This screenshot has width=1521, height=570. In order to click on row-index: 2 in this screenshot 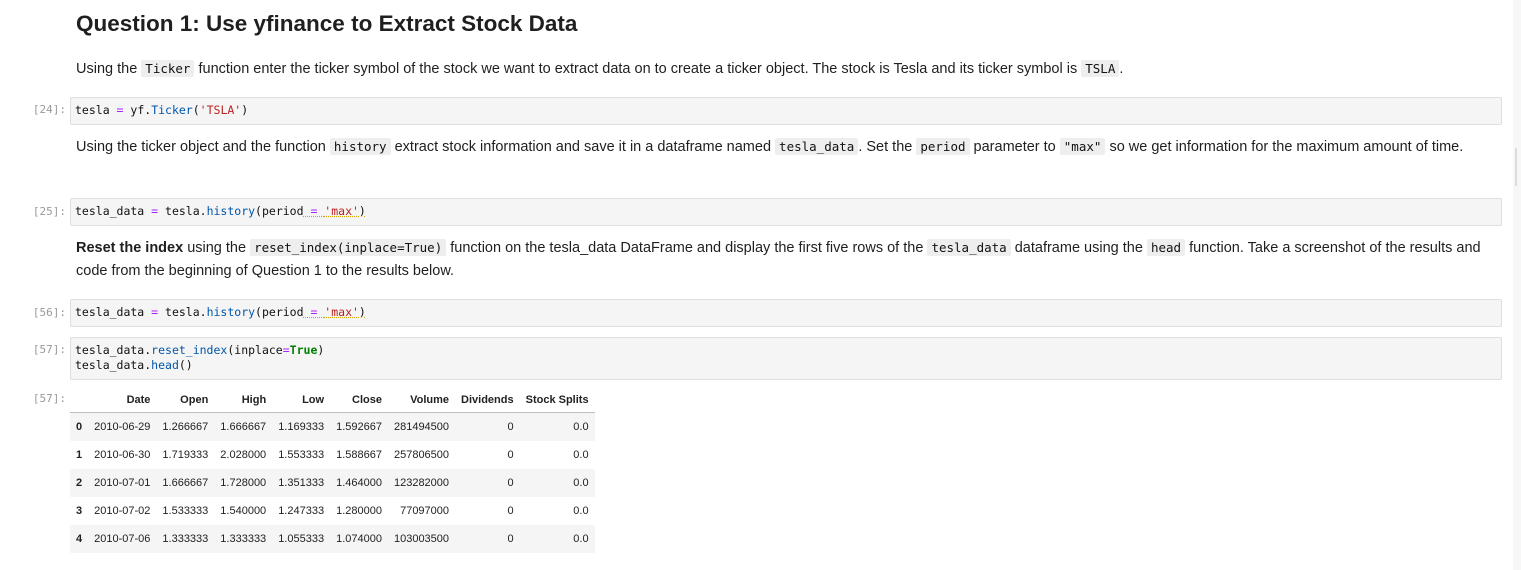, I will do `click(79, 483)`.